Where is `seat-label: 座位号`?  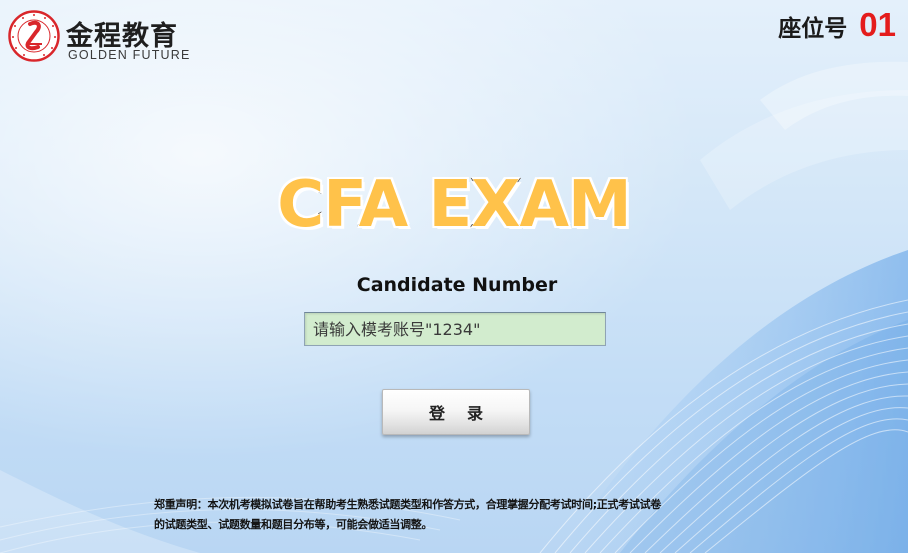
seat-label: 座位号 is located at coordinates (813, 29).